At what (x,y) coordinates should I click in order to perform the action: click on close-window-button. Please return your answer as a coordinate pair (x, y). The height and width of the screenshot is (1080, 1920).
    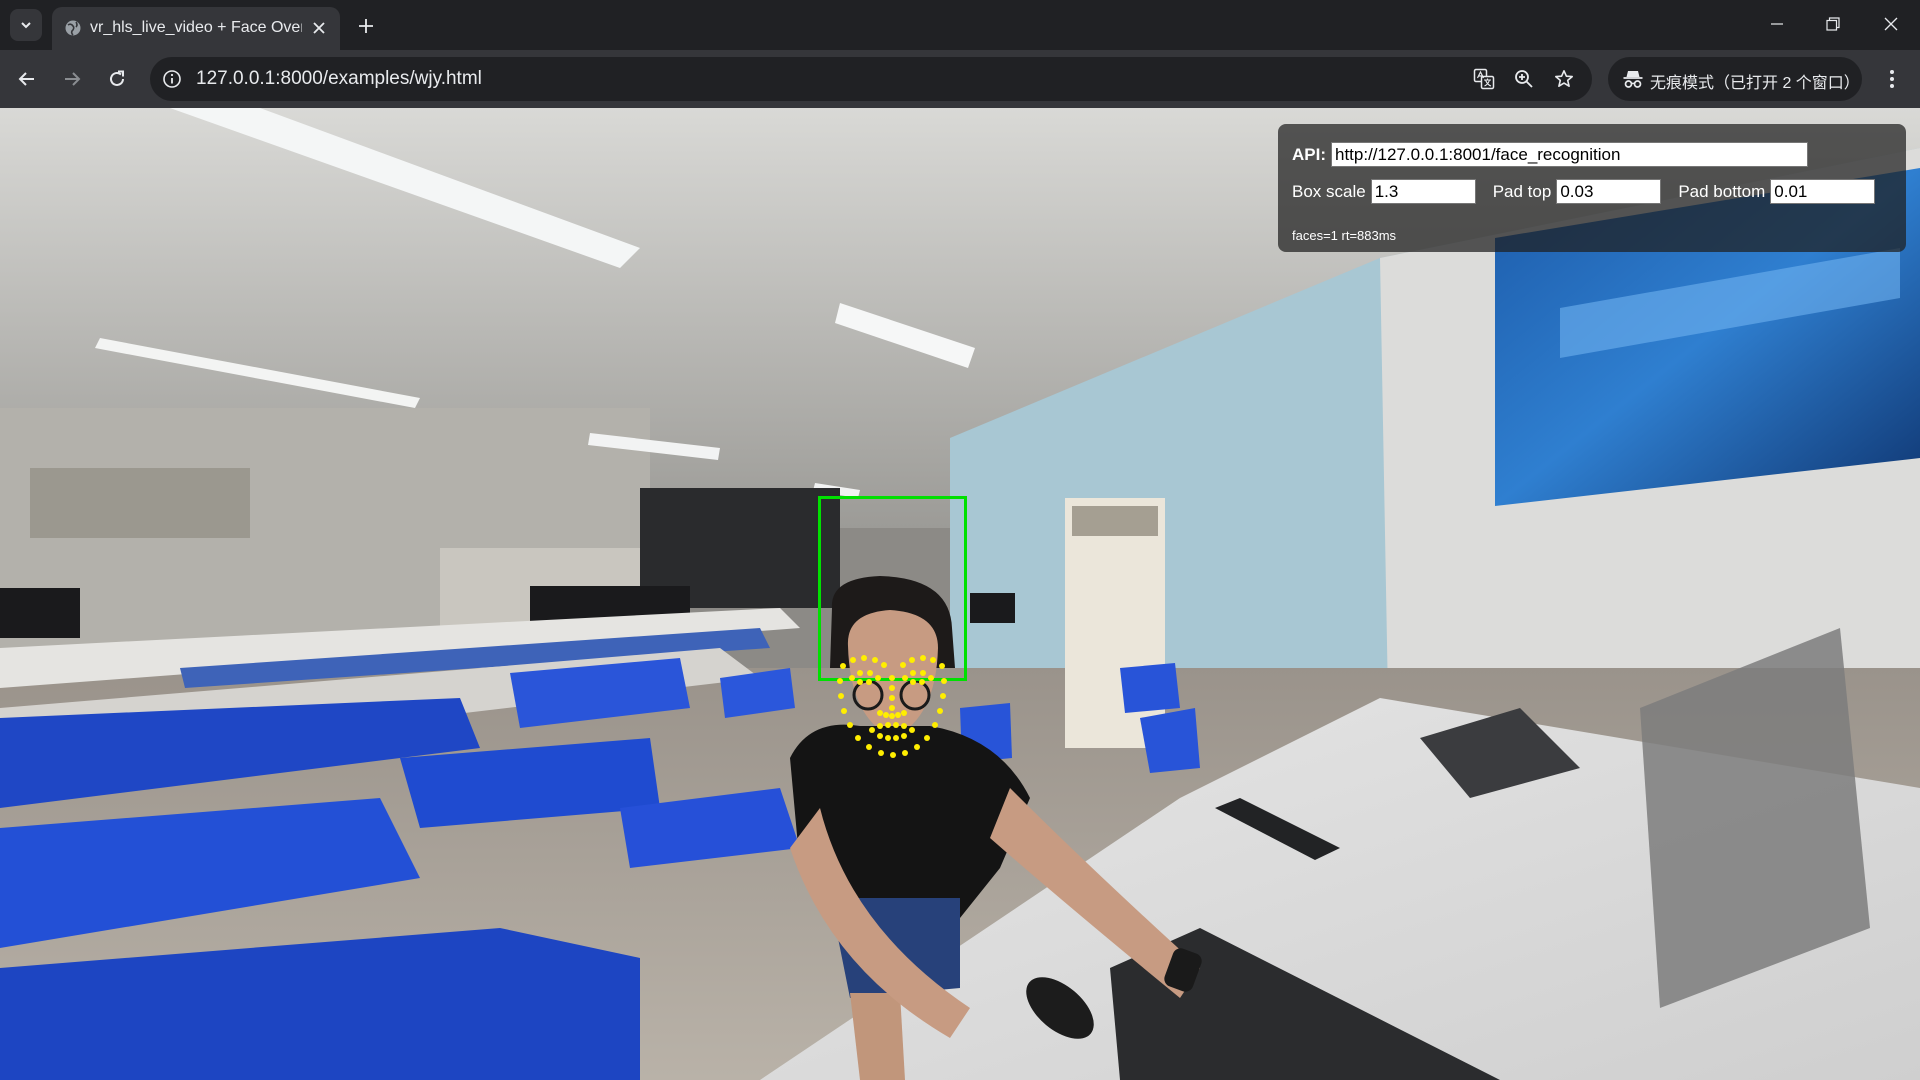
    Looking at the image, I should click on (1891, 24).